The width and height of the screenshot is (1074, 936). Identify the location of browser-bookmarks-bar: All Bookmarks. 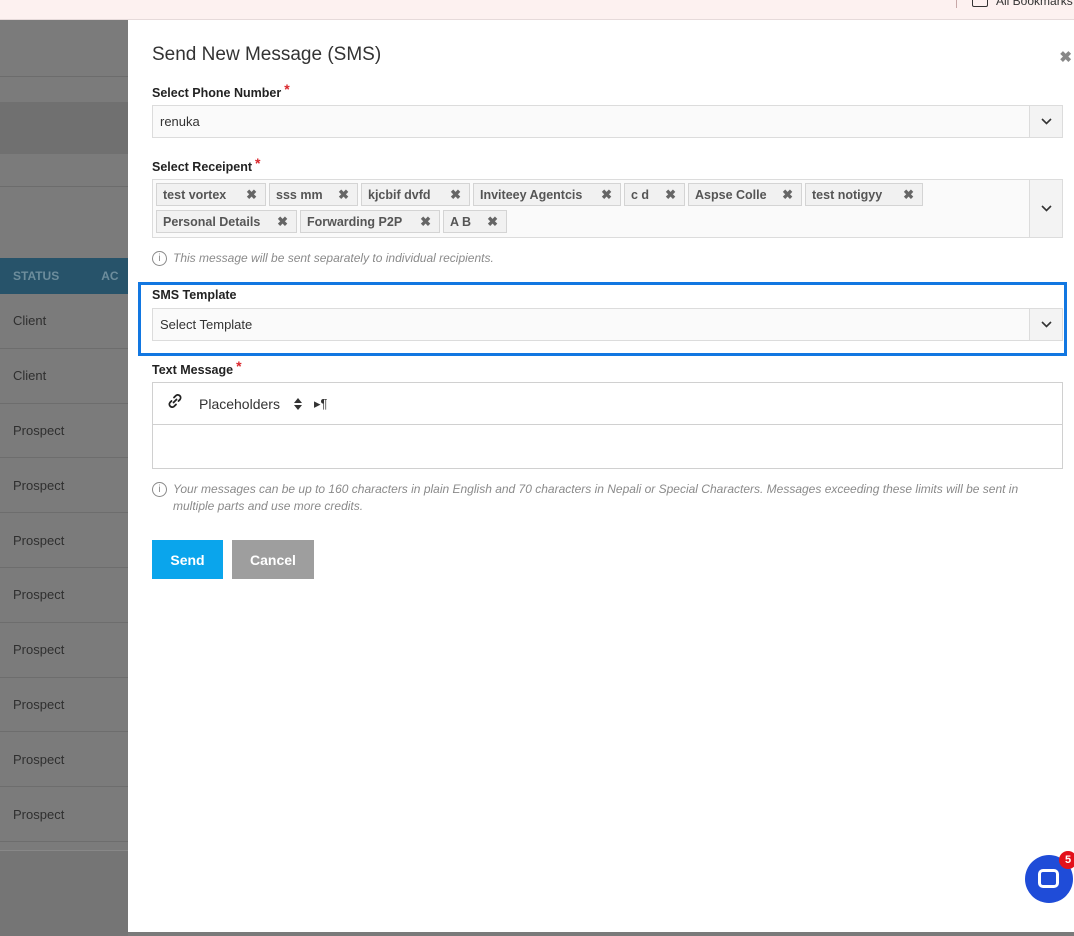
(537, 10).